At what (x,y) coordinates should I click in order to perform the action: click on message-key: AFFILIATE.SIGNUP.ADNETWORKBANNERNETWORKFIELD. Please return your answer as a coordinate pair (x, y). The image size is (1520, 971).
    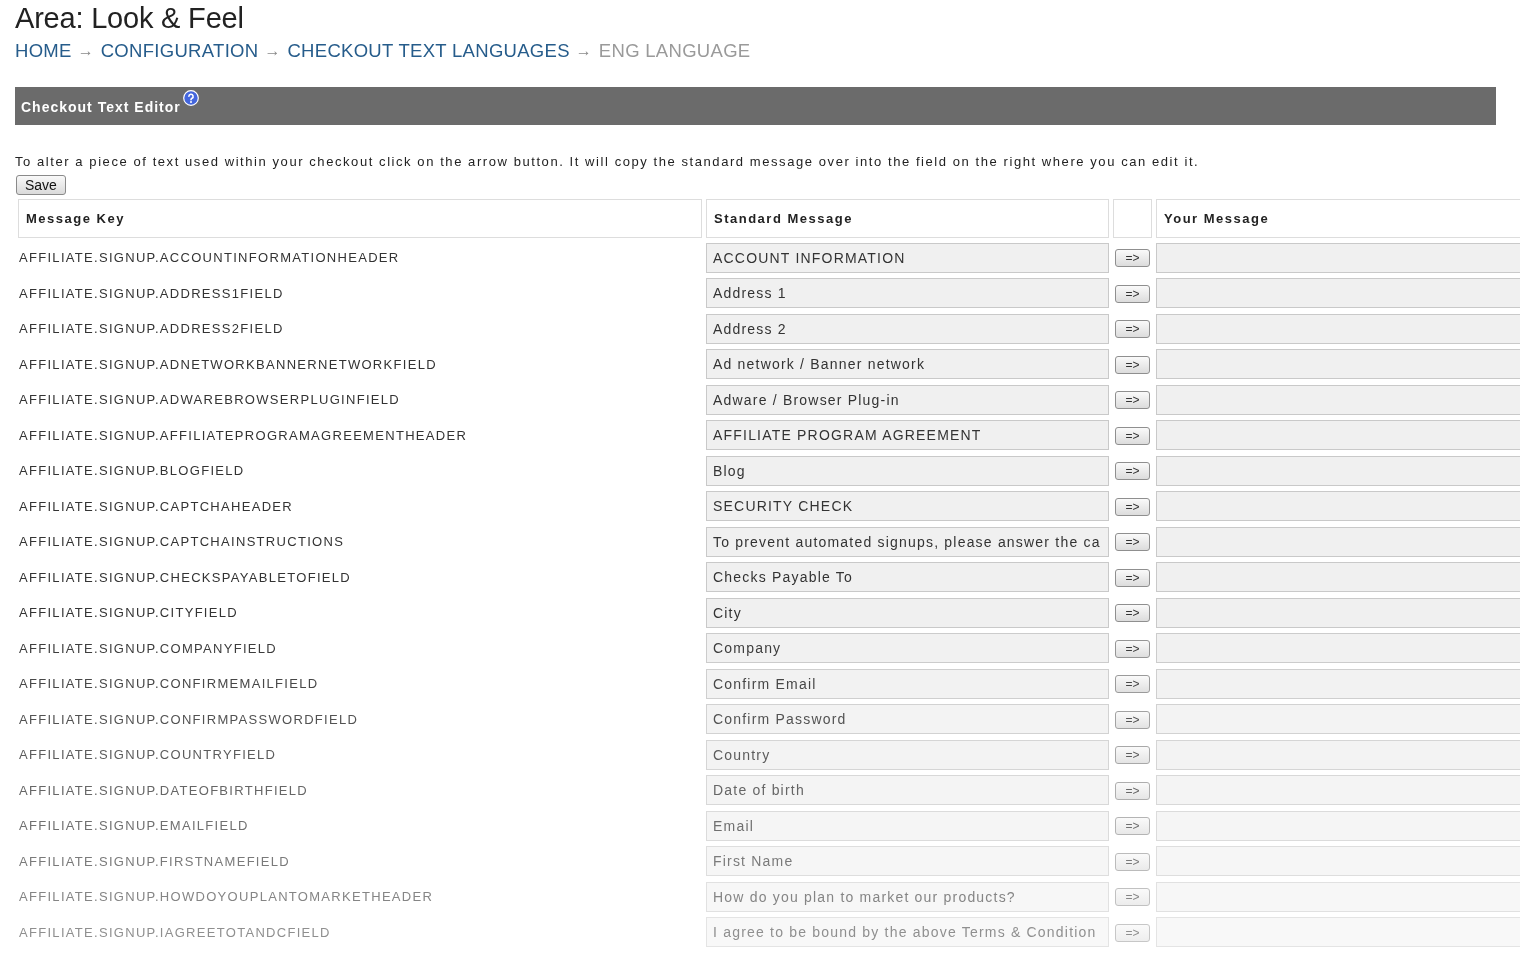
    Looking at the image, I should click on (228, 364).